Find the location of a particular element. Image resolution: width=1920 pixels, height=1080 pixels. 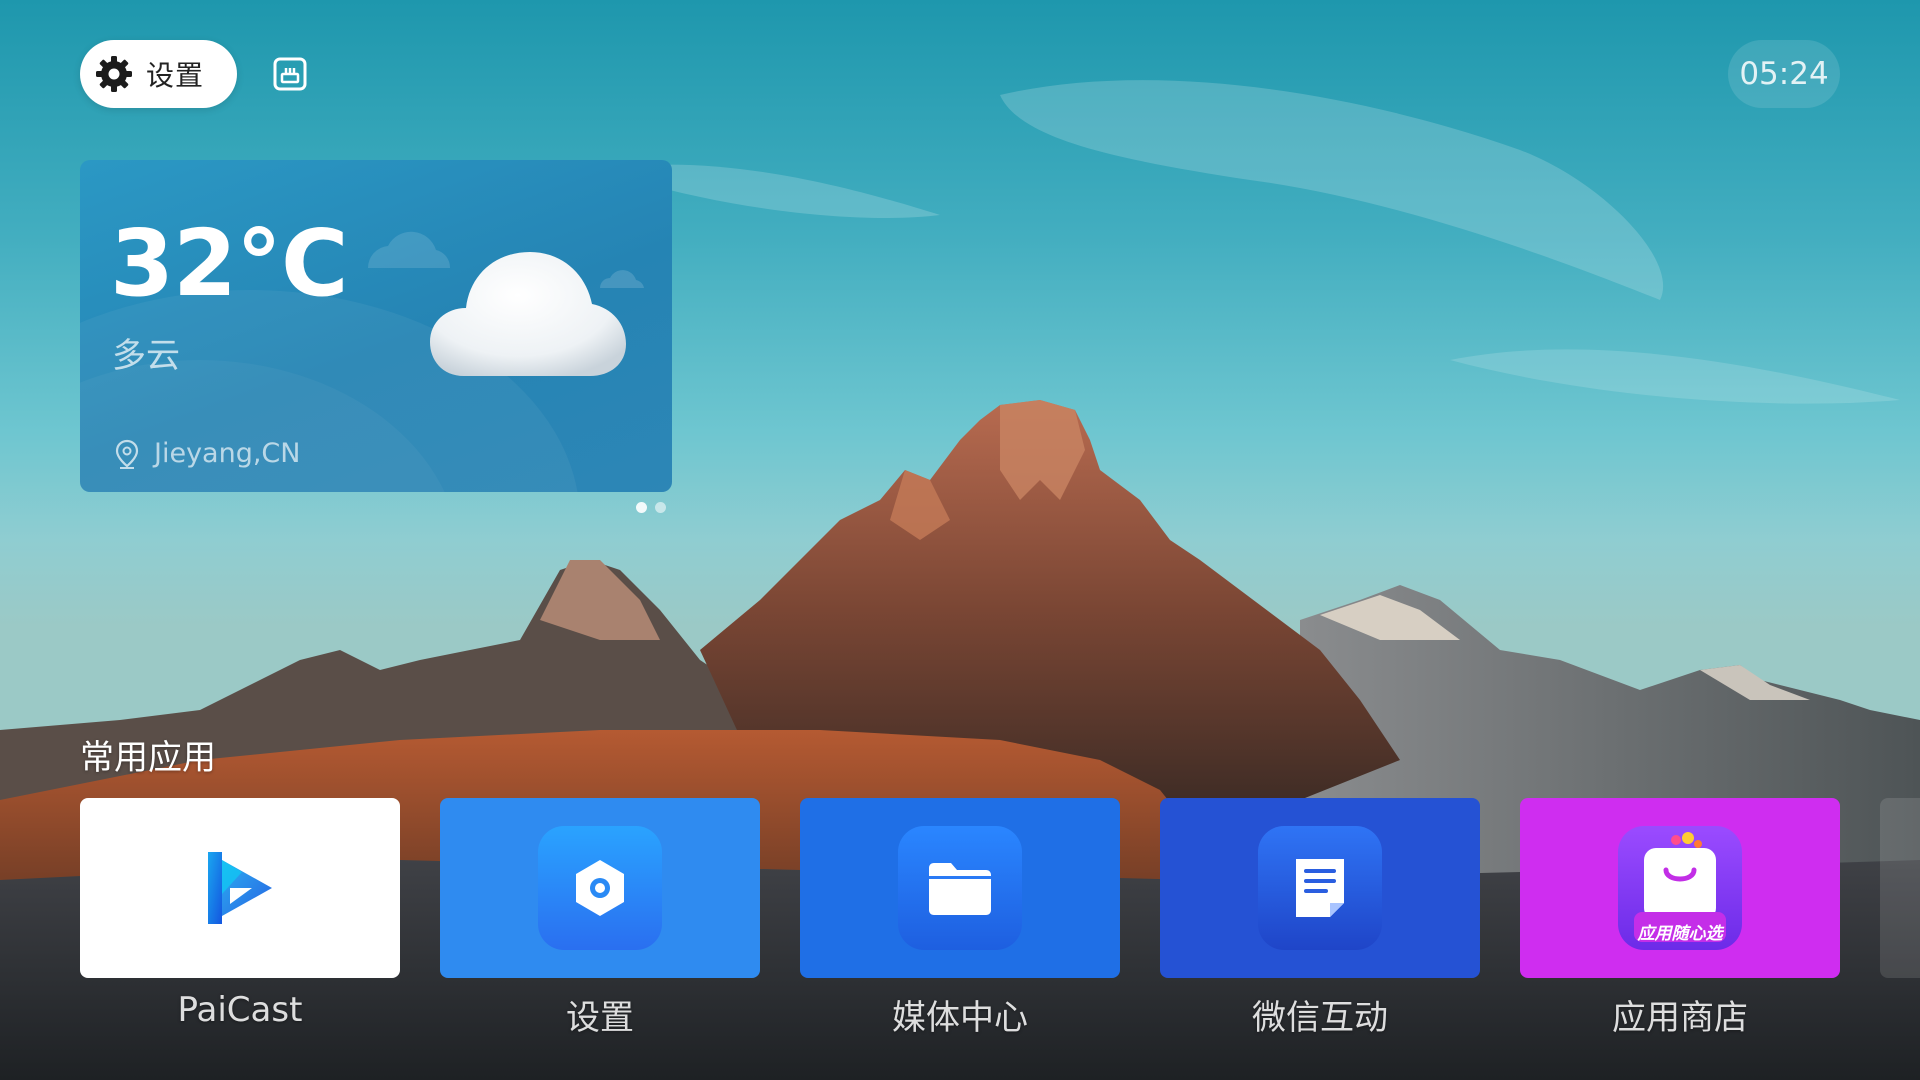

app-tile-app-store: 应用随心选 is located at coordinates (1680, 888).